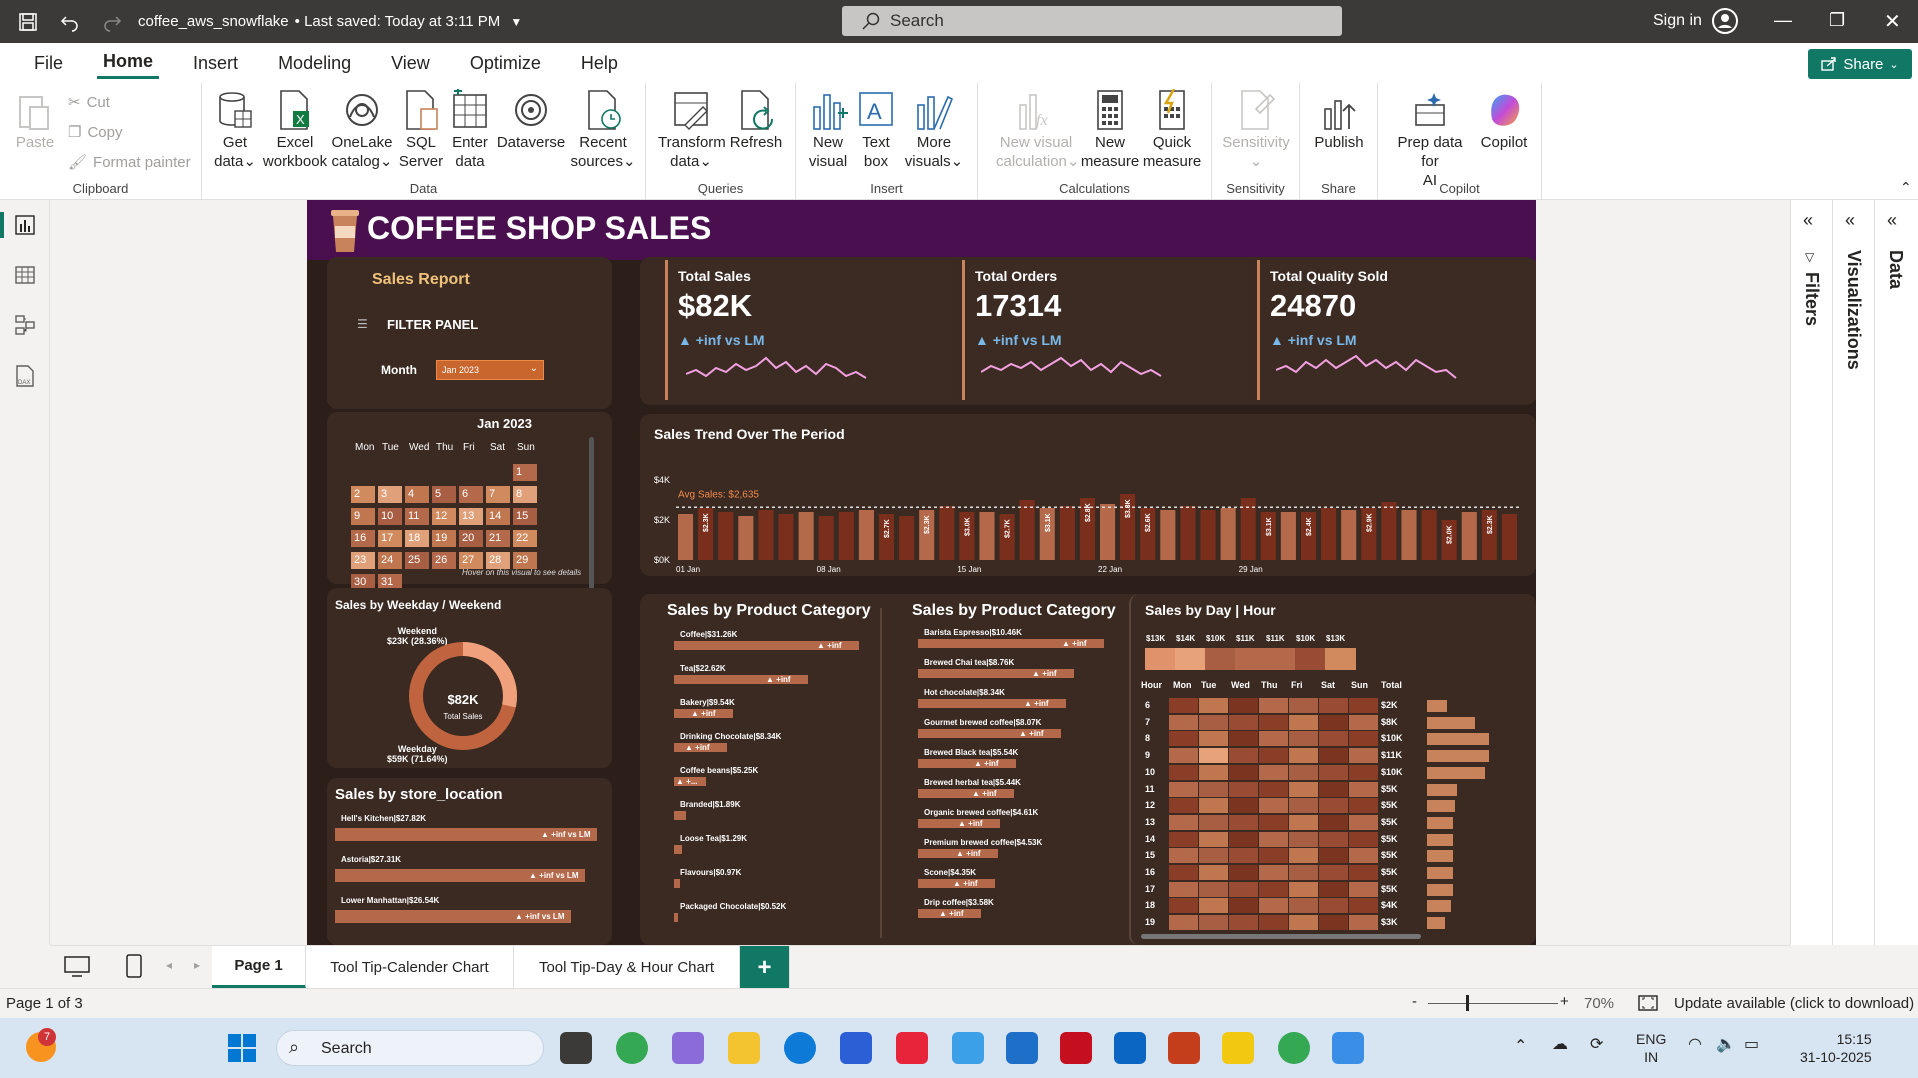 The height and width of the screenshot is (1078, 1918). Describe the element at coordinates (1648, 1005) in the screenshot. I see `fit-page-icon` at that location.